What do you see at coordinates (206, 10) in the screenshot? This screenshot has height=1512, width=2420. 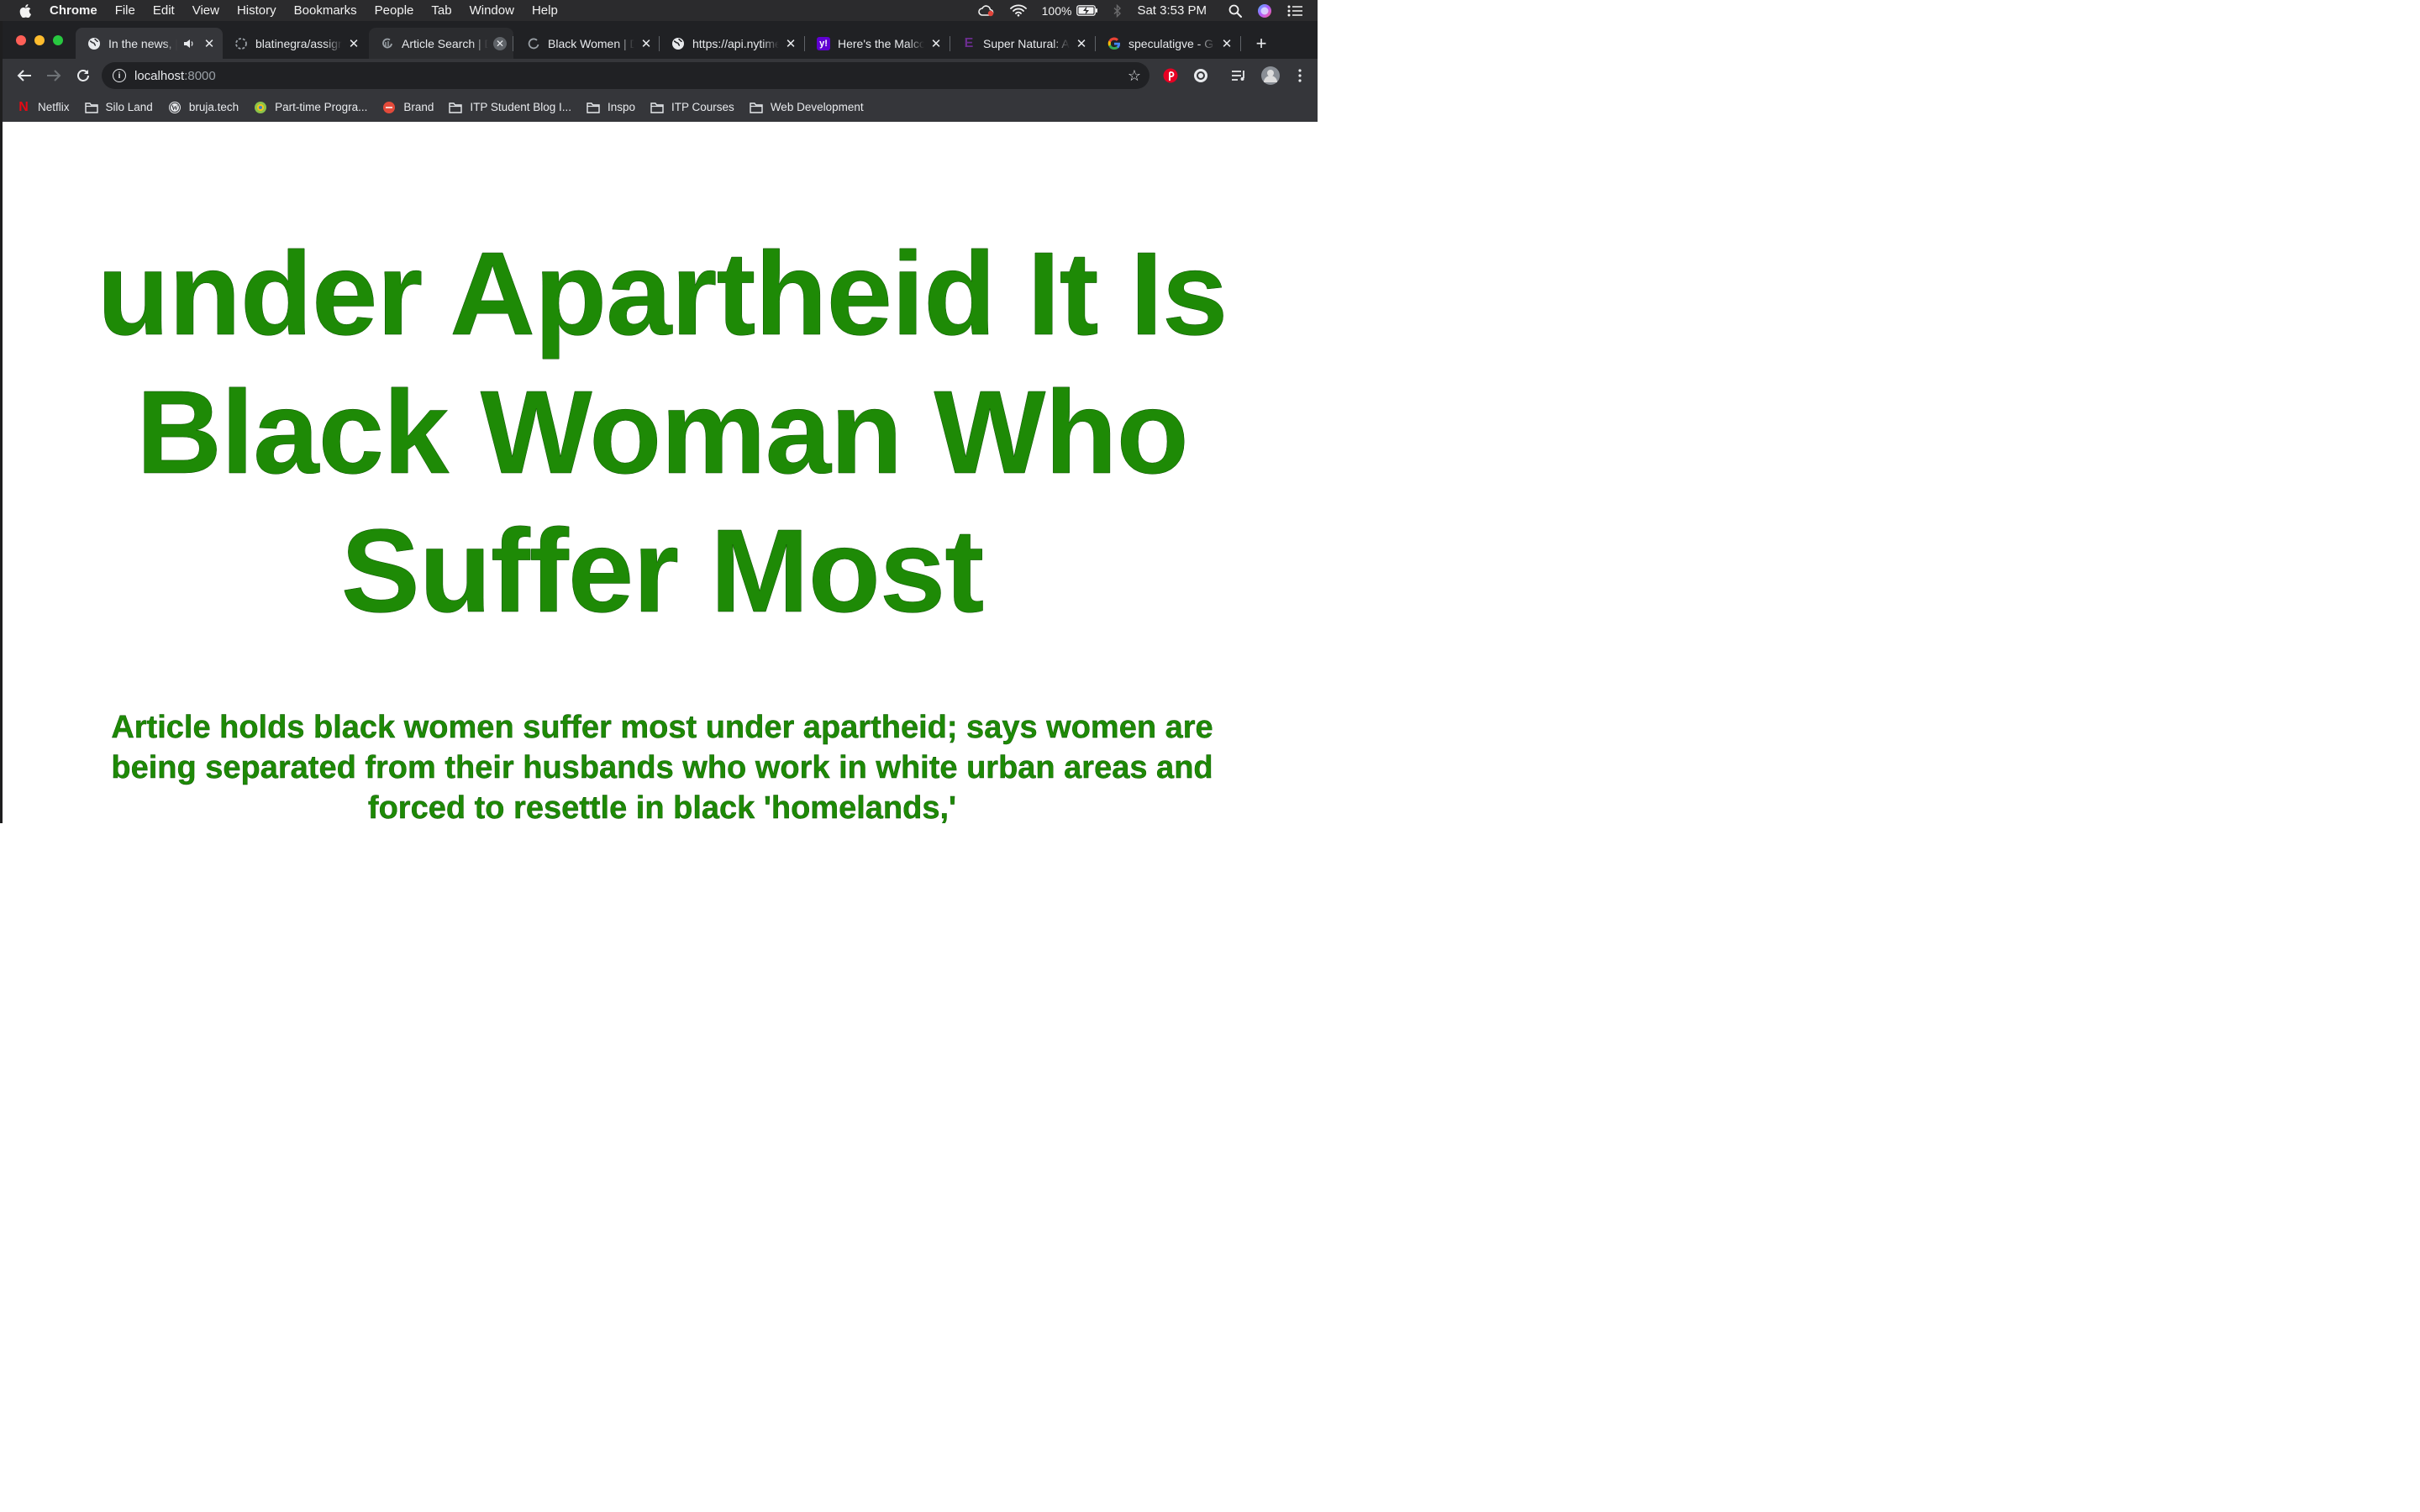 I see `menu-view: View` at bounding box center [206, 10].